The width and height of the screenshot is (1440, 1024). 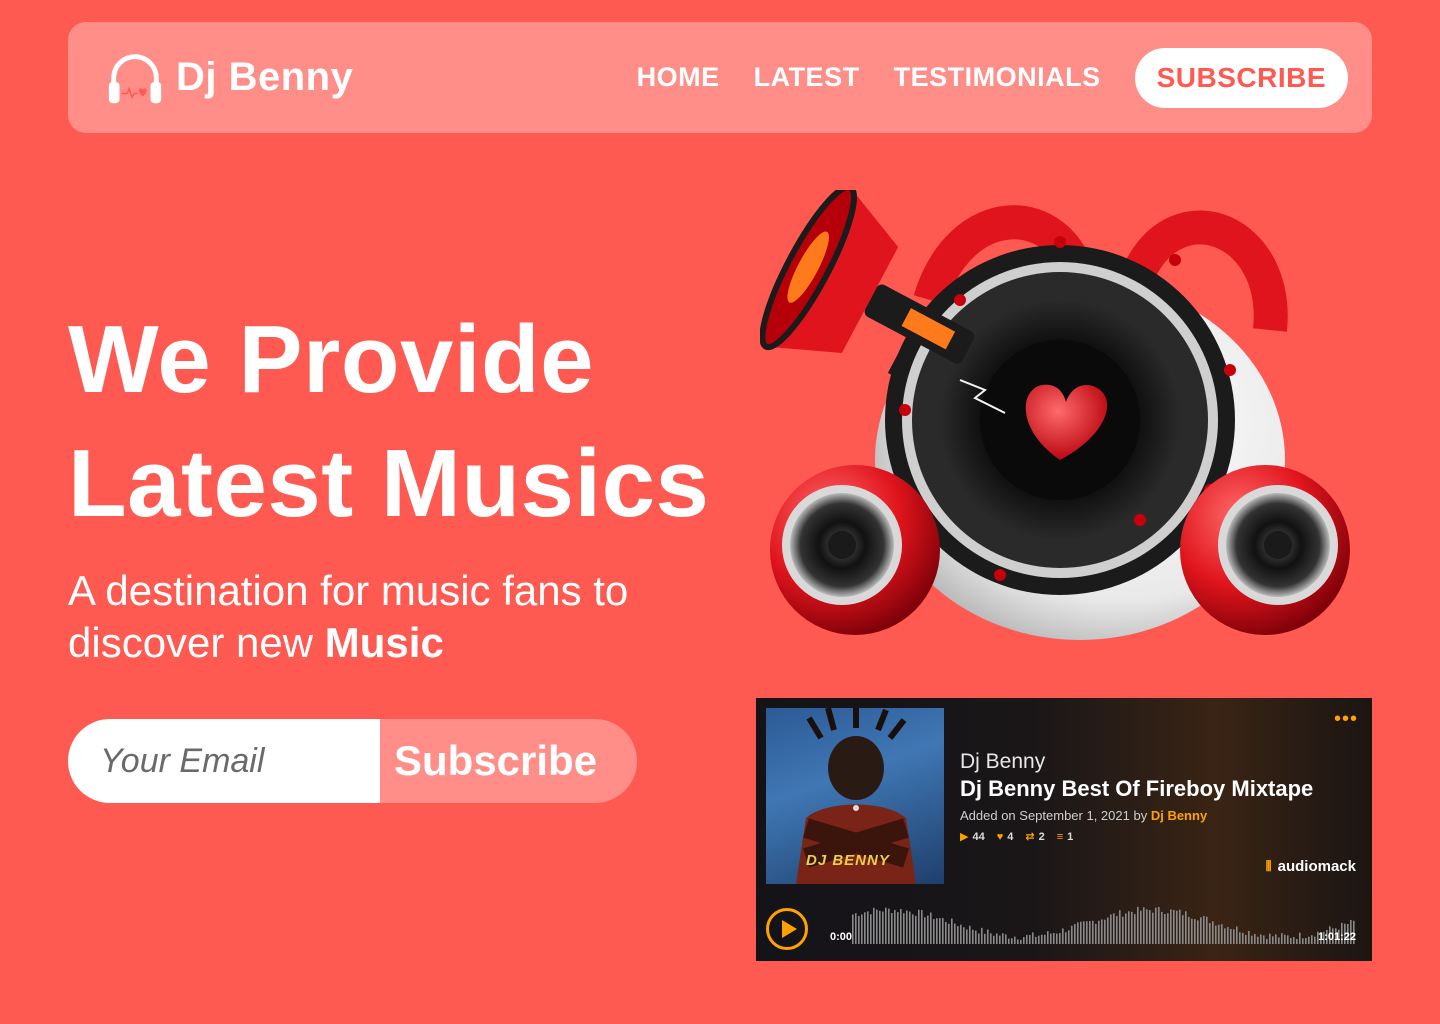 I want to click on heart-icon: ♥, so click(x=1000, y=836).